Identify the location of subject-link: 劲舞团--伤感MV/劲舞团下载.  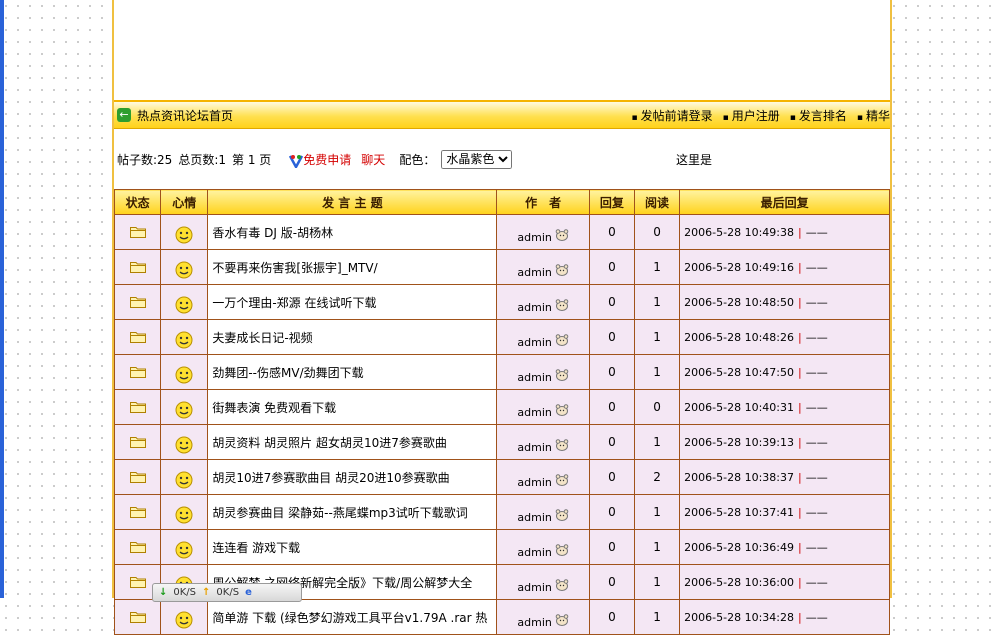
(352, 372).